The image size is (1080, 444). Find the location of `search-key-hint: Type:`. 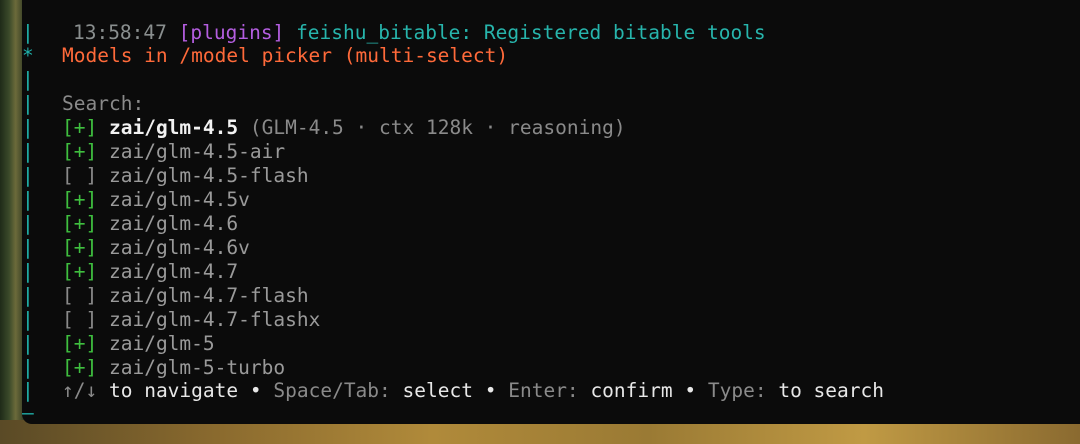

search-key-hint: Type: is located at coordinates (737, 390).